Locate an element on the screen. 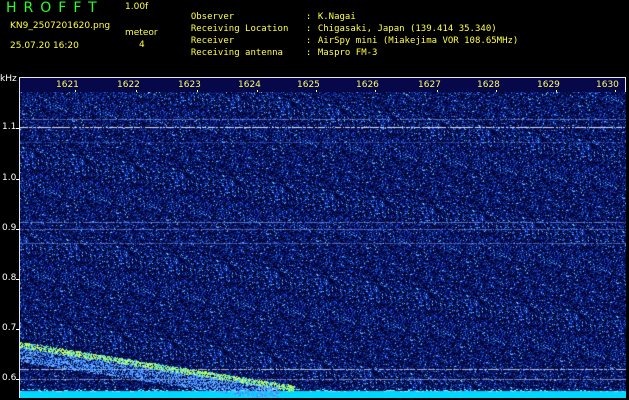 Image resolution: width=629 pixels, height=400 pixels. time-tick-label: 1627 is located at coordinates (429, 85).